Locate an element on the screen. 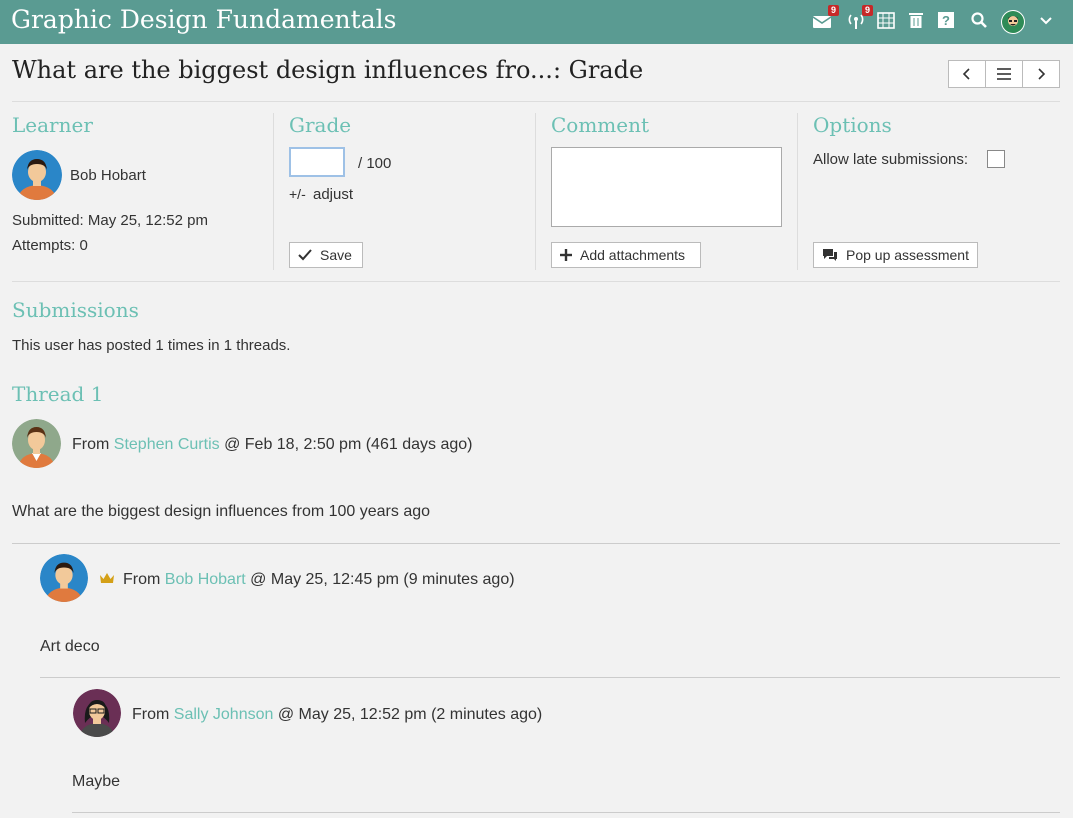  author-link: Bob Hobart is located at coordinates (205, 579).